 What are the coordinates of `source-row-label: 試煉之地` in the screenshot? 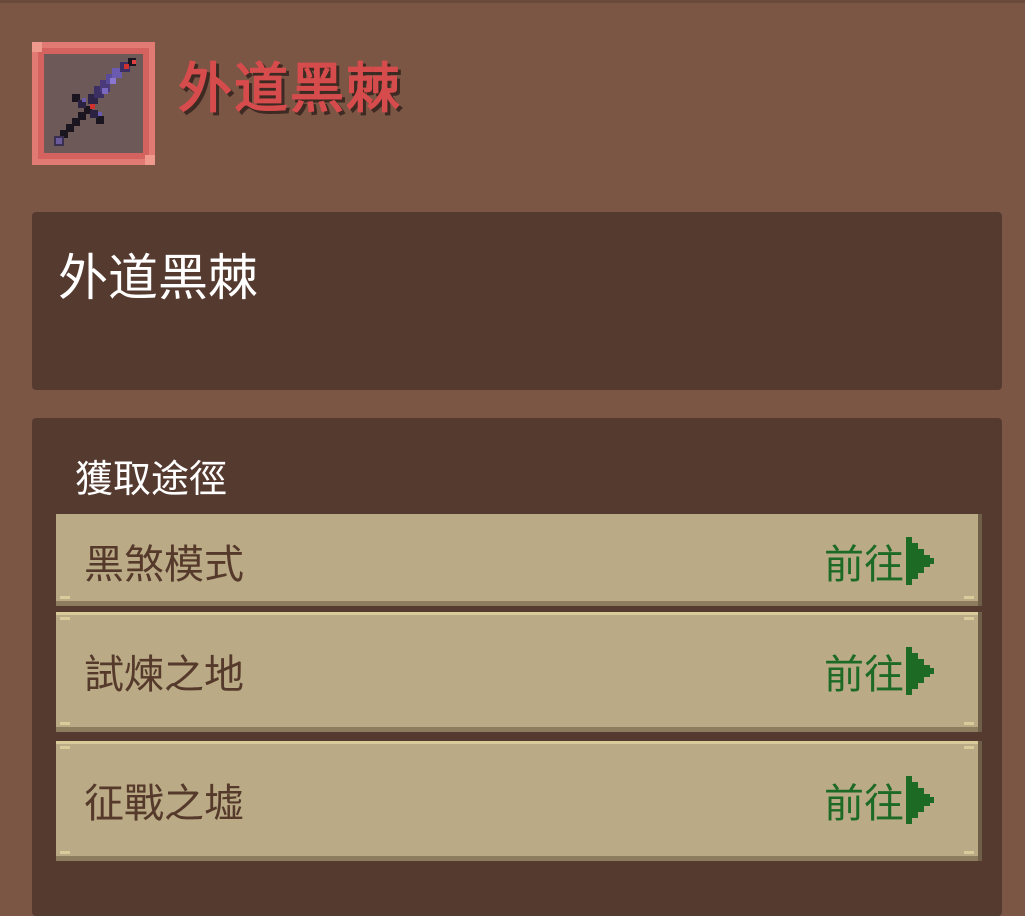 It's located at (164, 675).